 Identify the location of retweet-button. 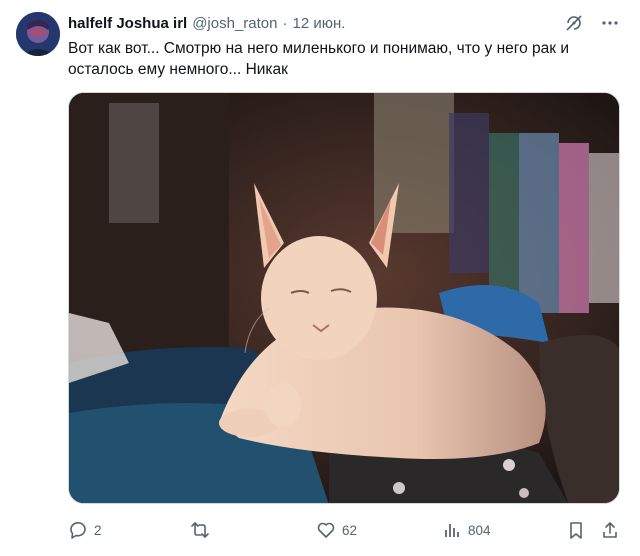
(203, 530).